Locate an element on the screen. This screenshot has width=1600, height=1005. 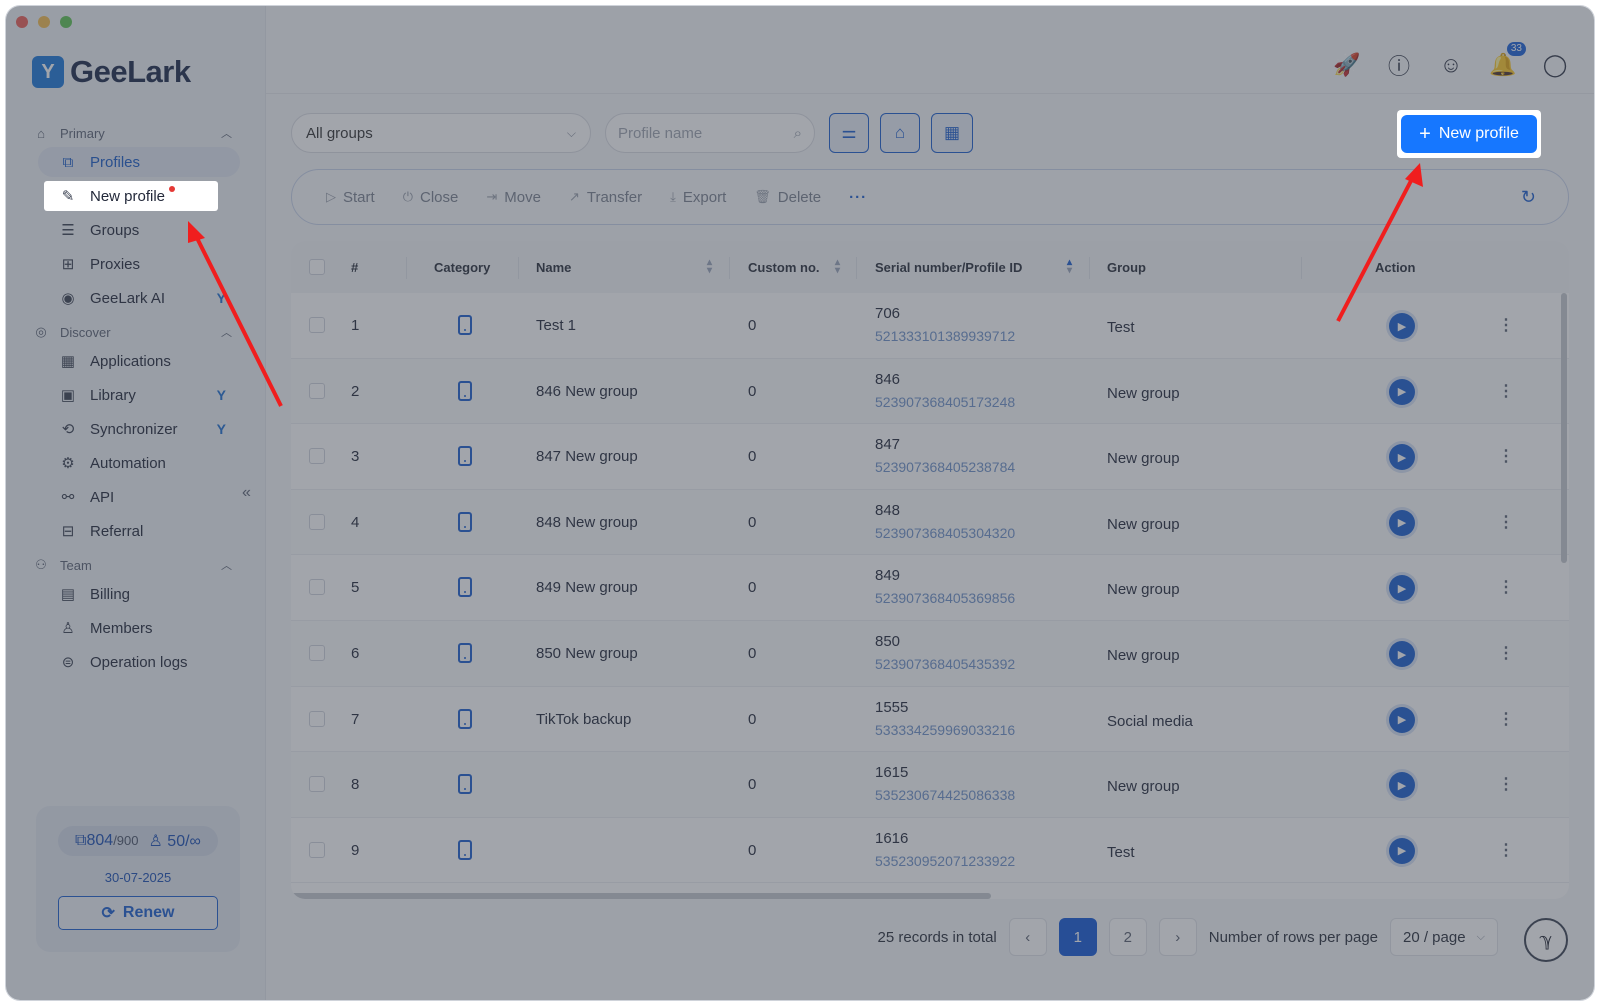
sidebar-item-synchronizer: ⟲ Synchronizer Y is located at coordinates (139, 429).